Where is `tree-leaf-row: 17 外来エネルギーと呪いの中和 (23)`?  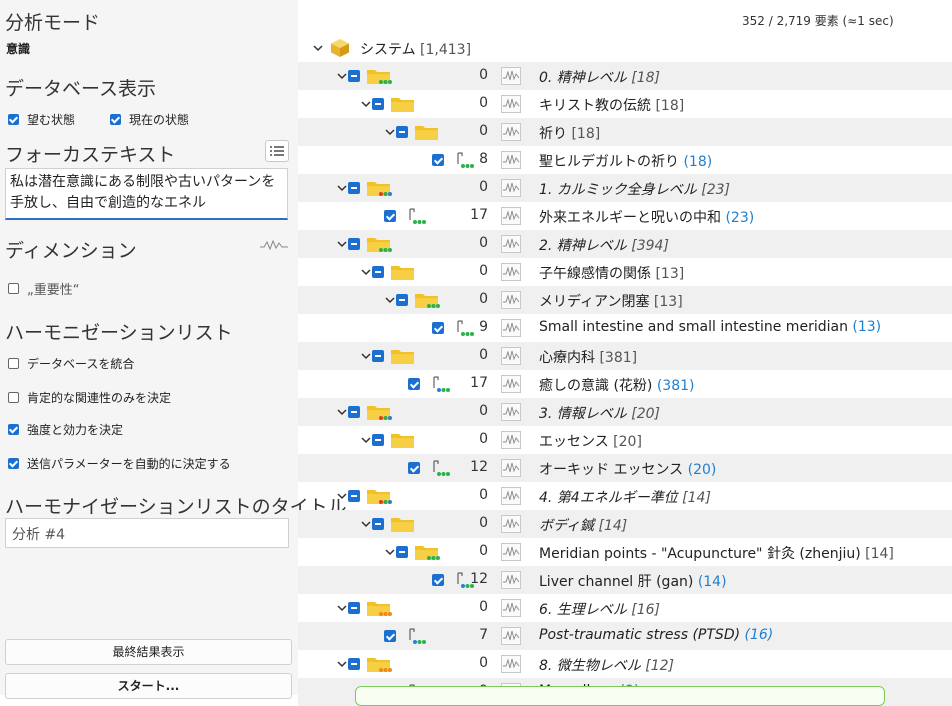
tree-leaf-row: 17 外来エネルギーと呪いの中和 (23) is located at coordinates (625, 216).